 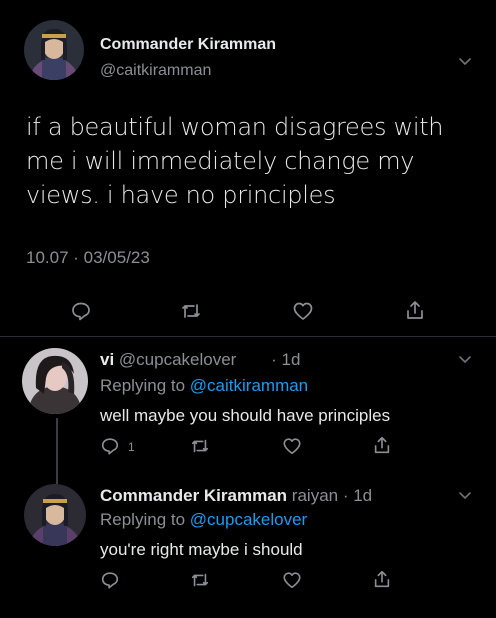 What do you see at coordinates (107, 359) in the screenshot?
I see `display-name: vi` at bounding box center [107, 359].